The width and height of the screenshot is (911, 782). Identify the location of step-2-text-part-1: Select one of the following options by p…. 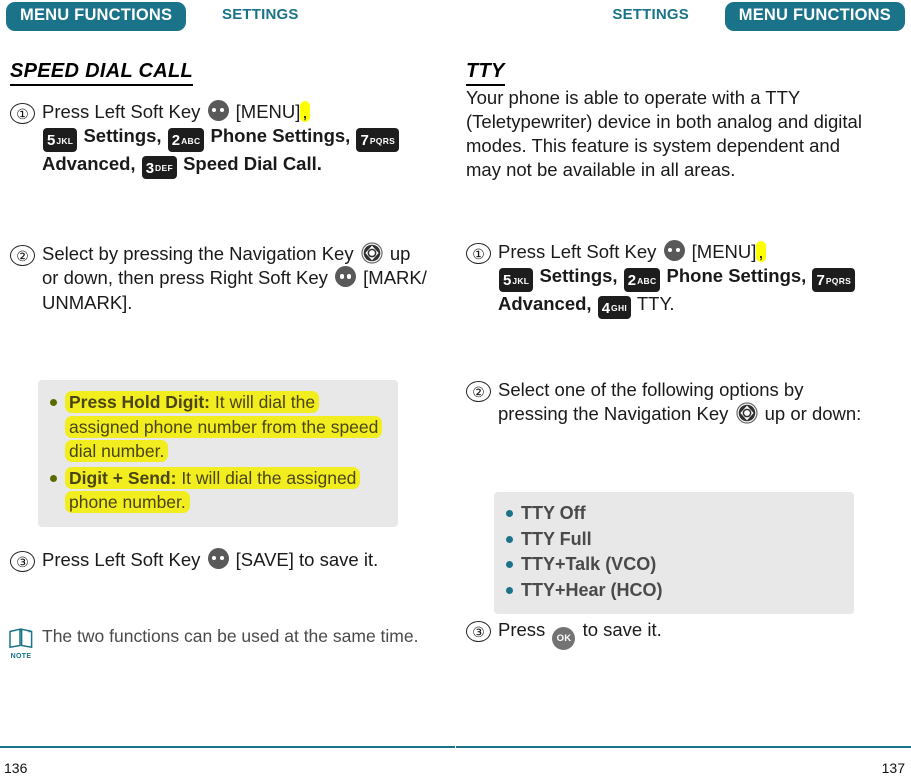
(651, 402).